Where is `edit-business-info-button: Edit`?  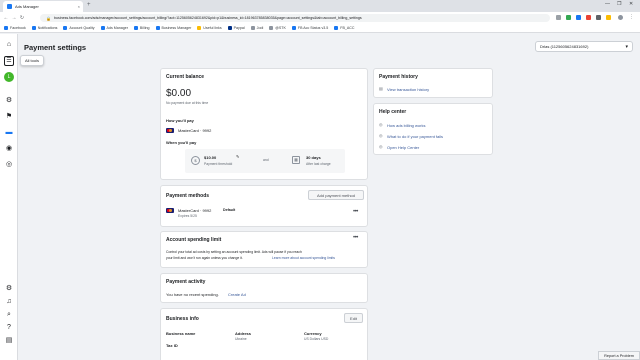
edit-business-info-button: Edit is located at coordinates (353, 318).